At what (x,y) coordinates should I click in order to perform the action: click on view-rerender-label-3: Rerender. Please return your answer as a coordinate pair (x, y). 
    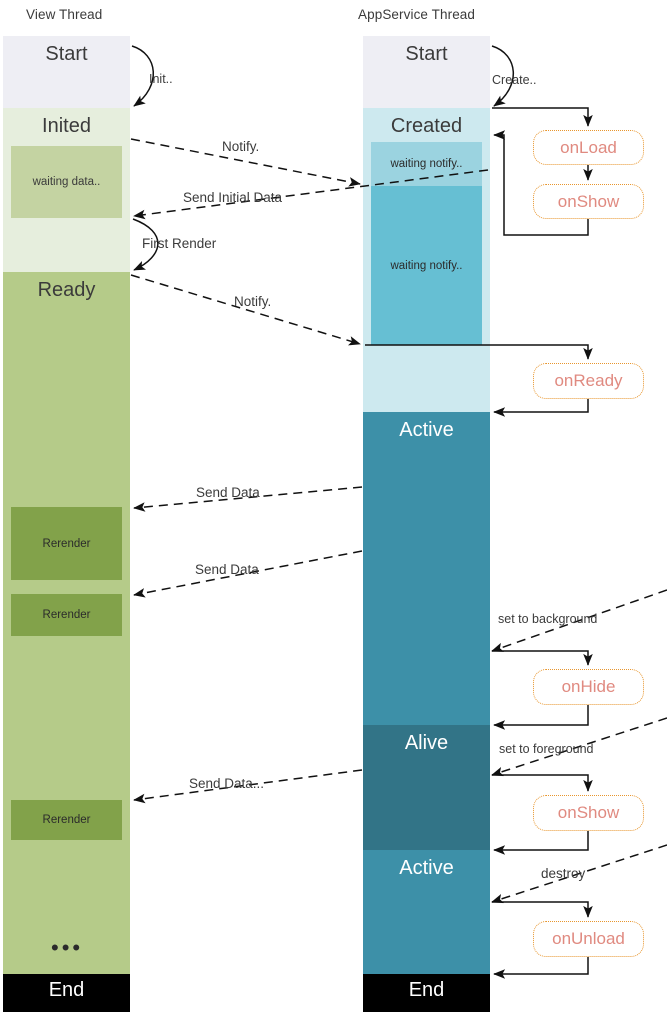
    Looking at the image, I should click on (66, 820).